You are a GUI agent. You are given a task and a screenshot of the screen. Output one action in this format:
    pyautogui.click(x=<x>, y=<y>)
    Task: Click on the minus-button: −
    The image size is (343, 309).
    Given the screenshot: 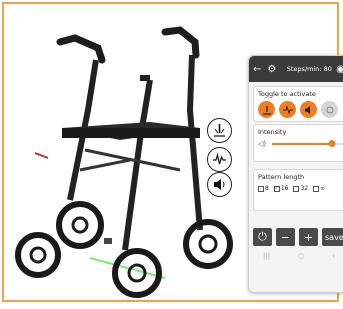 What is the action you would take?
    pyautogui.click(x=285, y=237)
    